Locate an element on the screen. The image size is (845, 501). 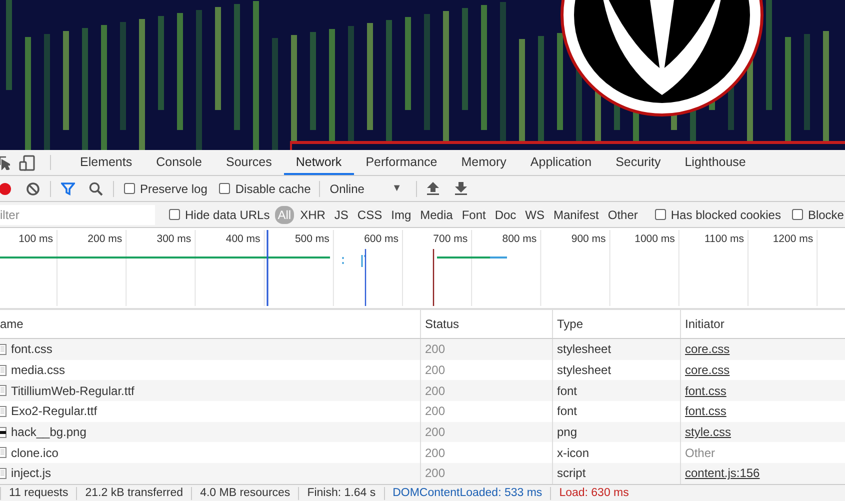
filter-icon is located at coordinates (68, 189).